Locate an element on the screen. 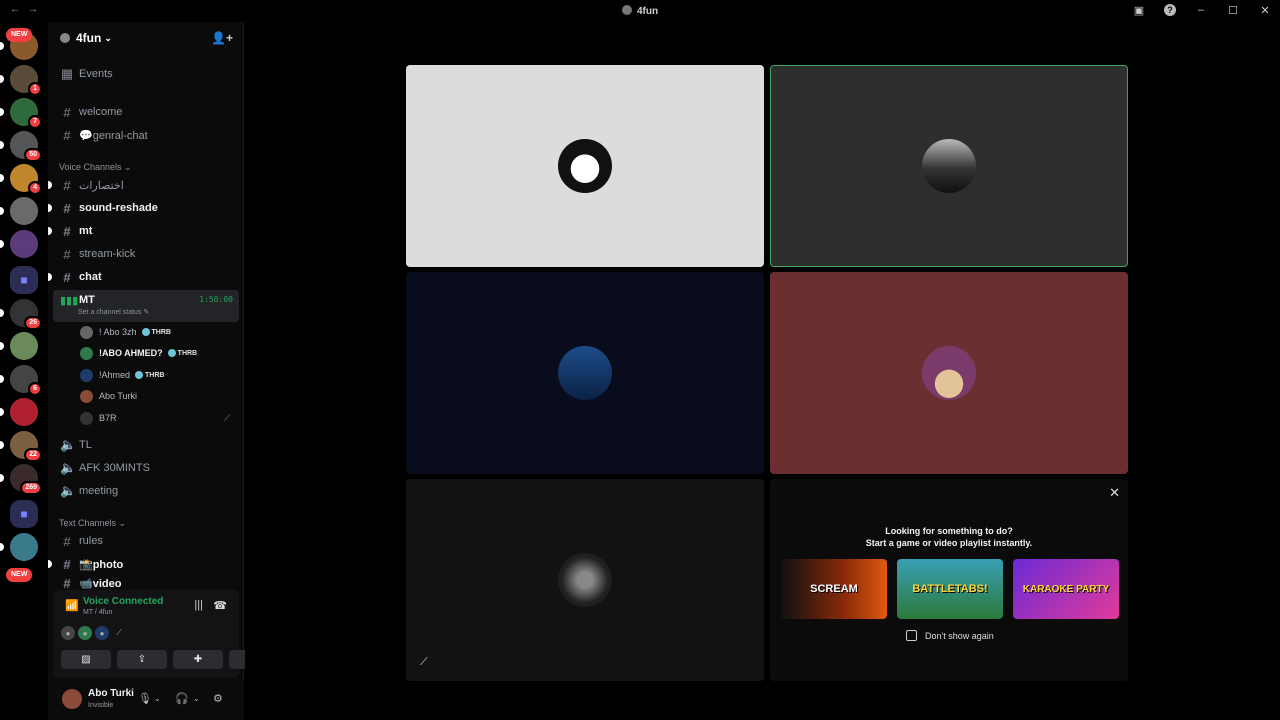 Image resolution: width=1280 pixels, height=720 pixels. participant-tile: ⟋ is located at coordinates (585, 580).